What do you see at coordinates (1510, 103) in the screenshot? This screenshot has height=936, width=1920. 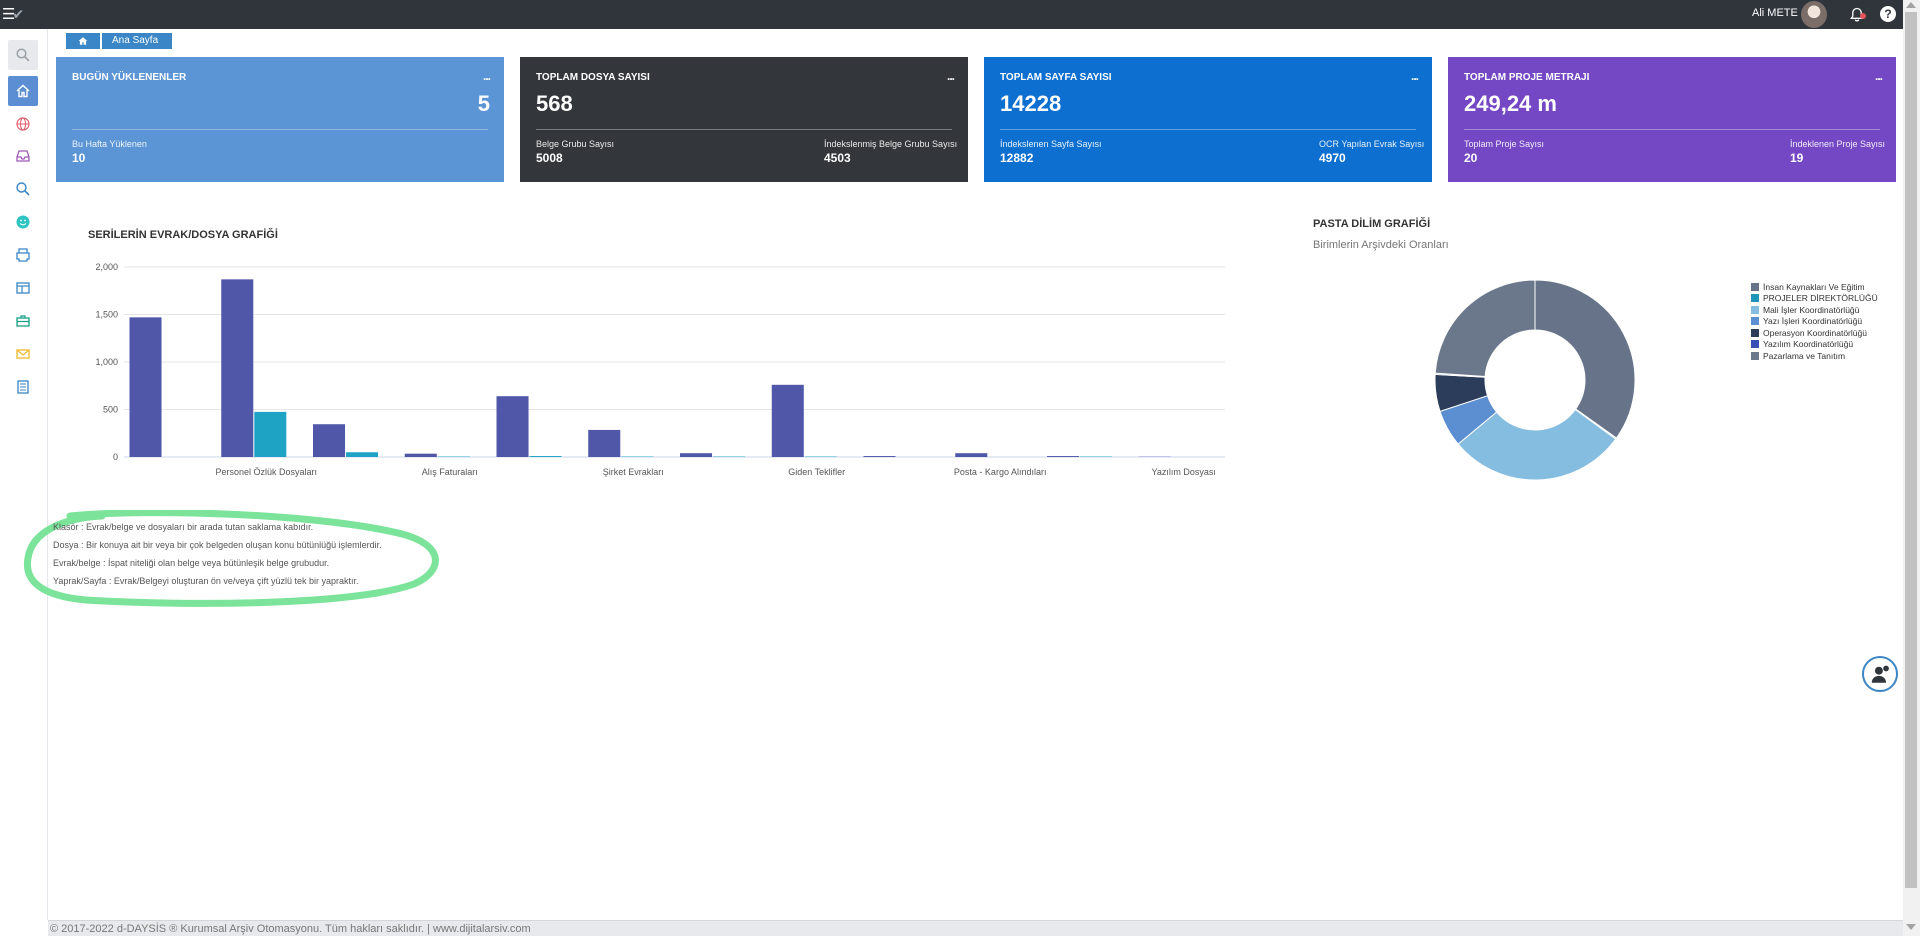 I see `card-value: 249,24 m` at bounding box center [1510, 103].